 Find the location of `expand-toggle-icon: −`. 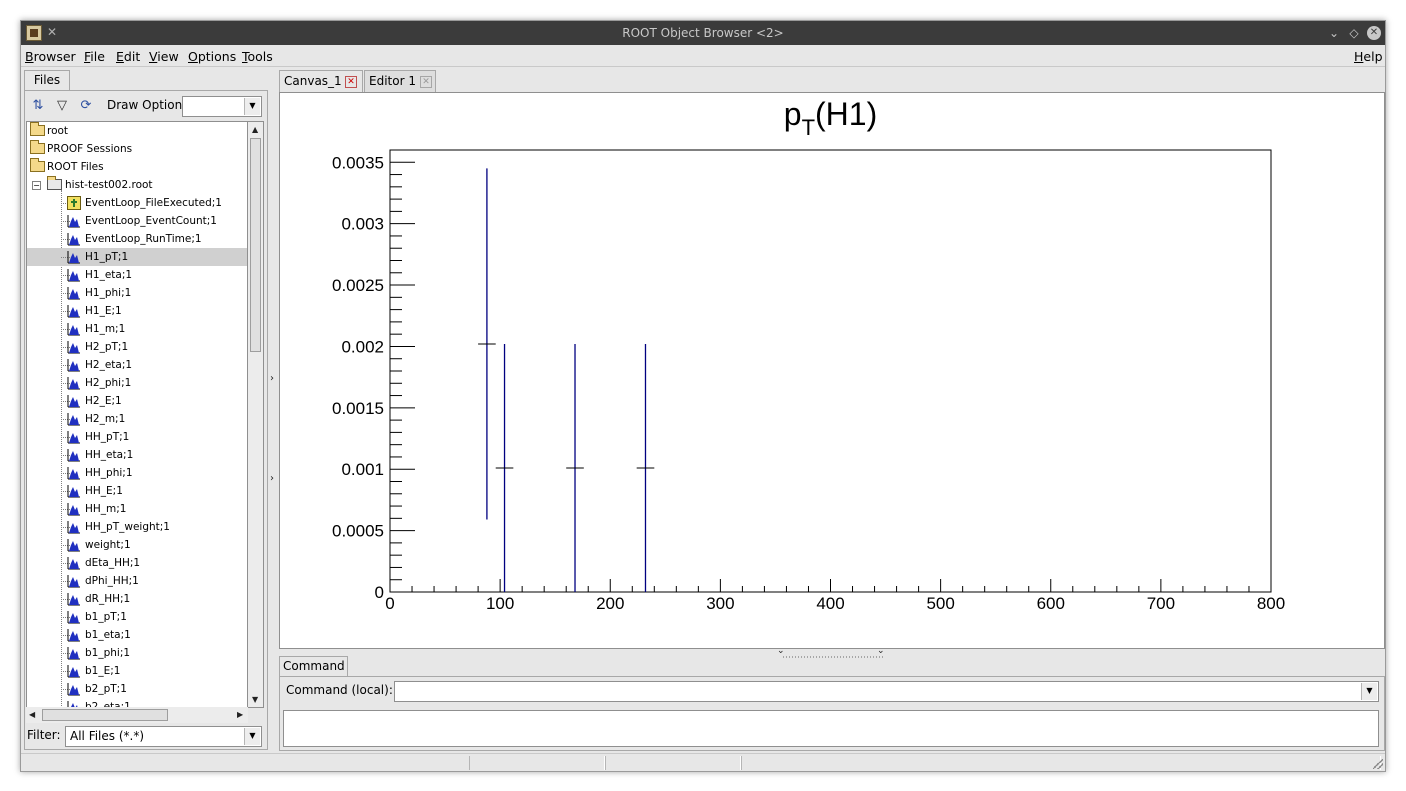

expand-toggle-icon: − is located at coordinates (36, 185).